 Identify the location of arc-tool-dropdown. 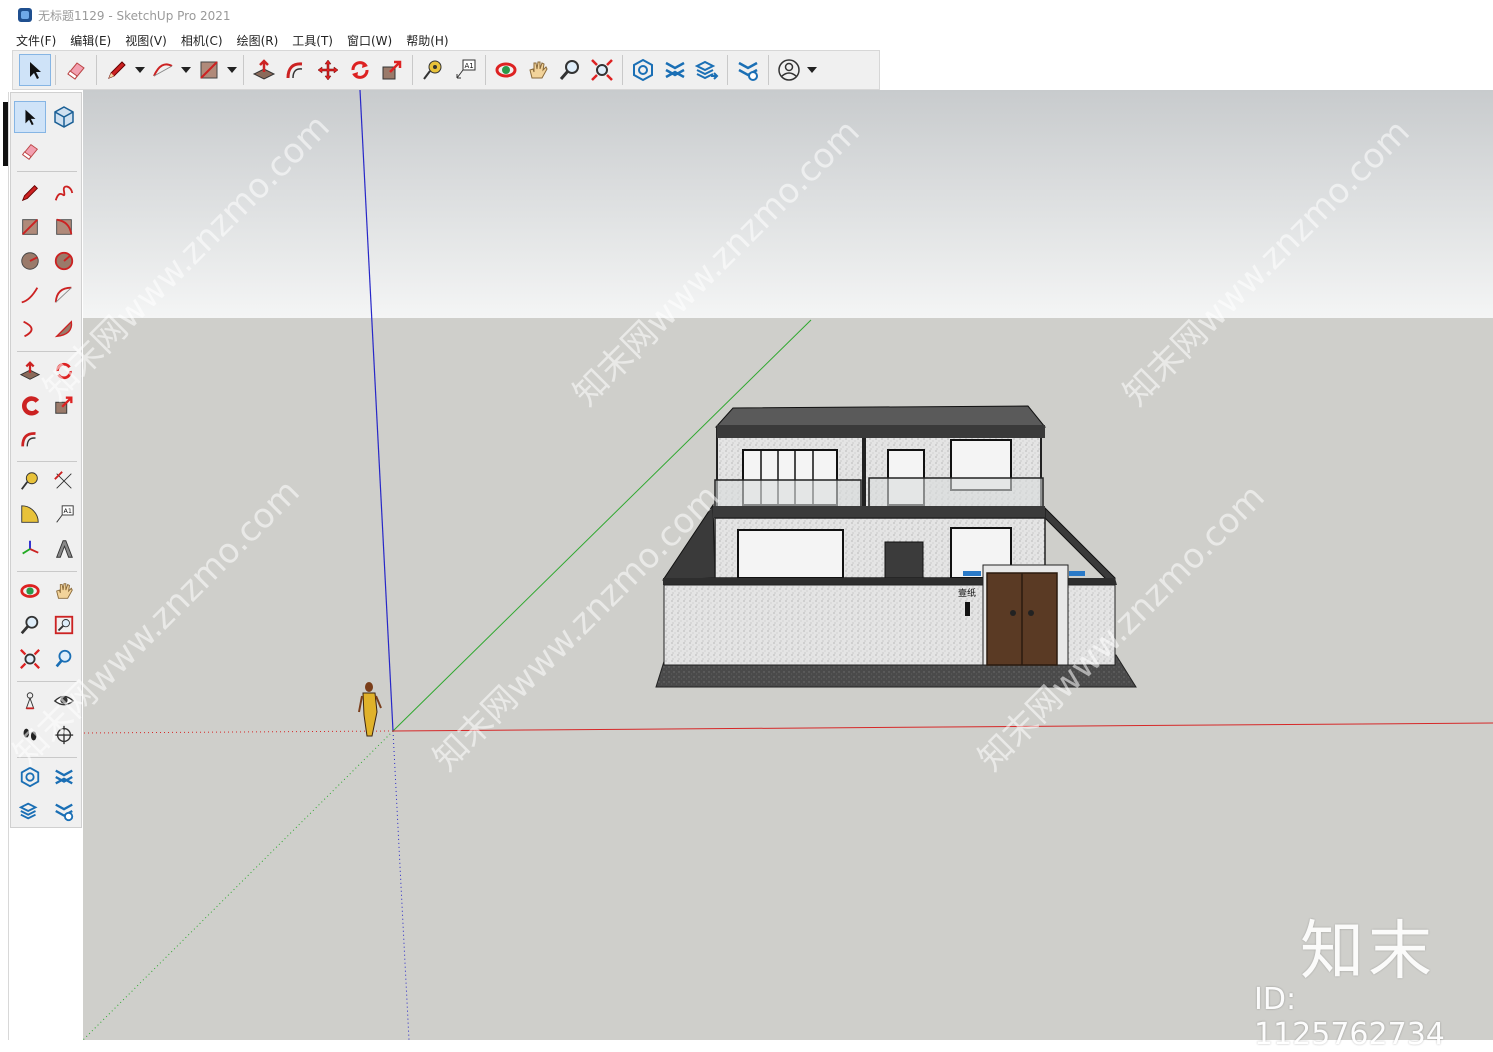
(186, 70).